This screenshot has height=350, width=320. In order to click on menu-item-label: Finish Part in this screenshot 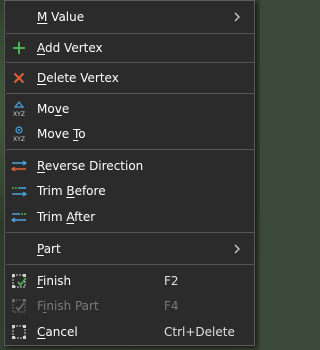, I will do `click(68, 306)`.